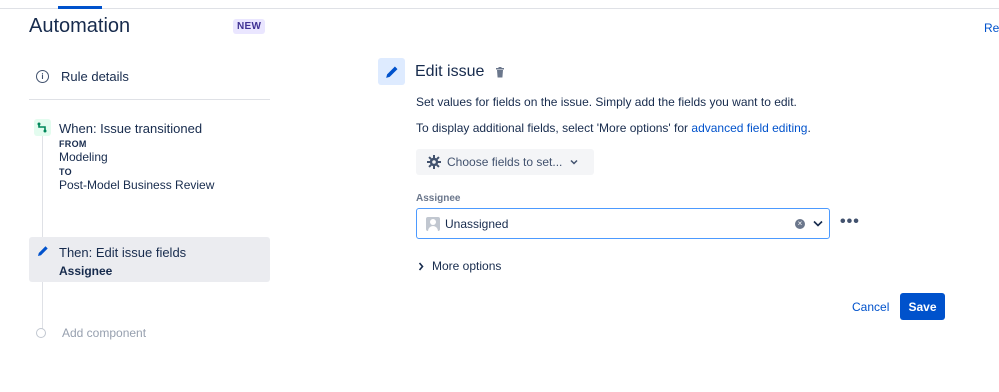  What do you see at coordinates (850, 222) in the screenshot?
I see `more-actions-button: •••` at bounding box center [850, 222].